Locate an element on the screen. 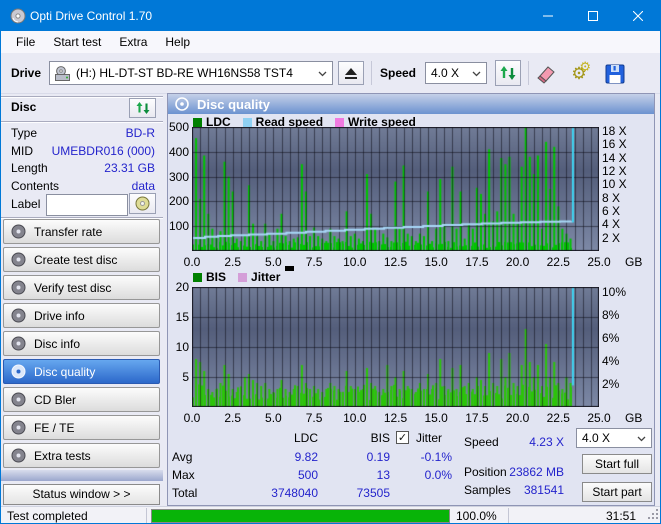  sidebar-item-disc-quality: Disc quality is located at coordinates (81, 371).